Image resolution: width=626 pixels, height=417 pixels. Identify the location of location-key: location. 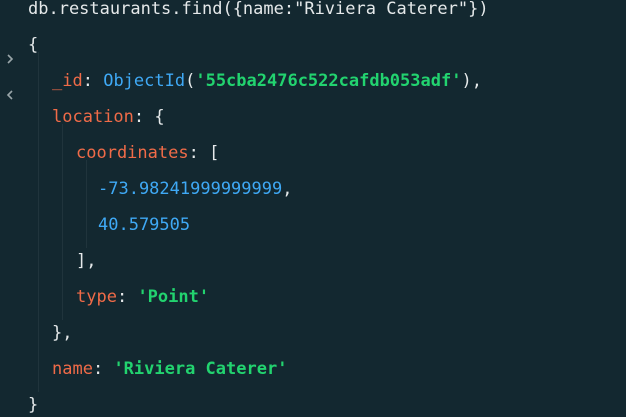
(93, 117).